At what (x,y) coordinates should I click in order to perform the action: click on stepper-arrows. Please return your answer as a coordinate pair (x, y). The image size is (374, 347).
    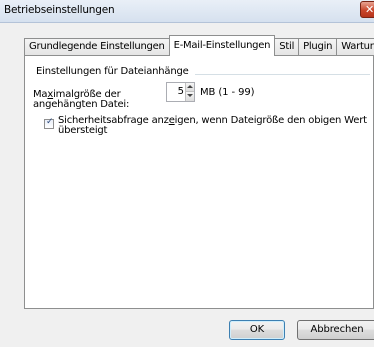
    Looking at the image, I should click on (189, 92).